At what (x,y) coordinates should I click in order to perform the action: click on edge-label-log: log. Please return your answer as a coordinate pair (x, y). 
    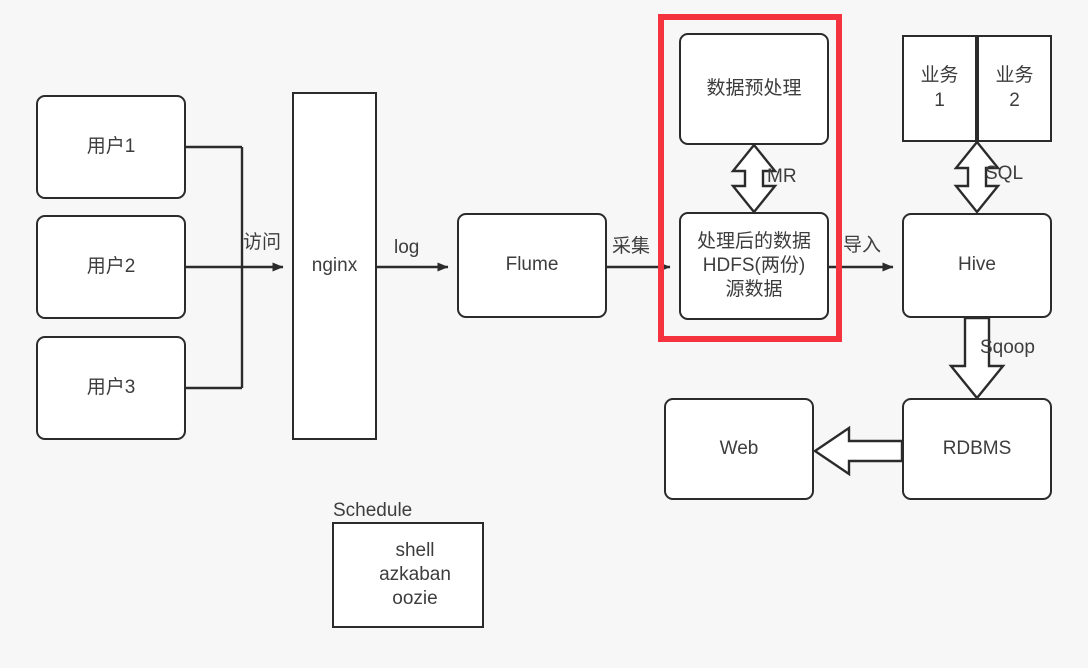
    Looking at the image, I should click on (407, 247).